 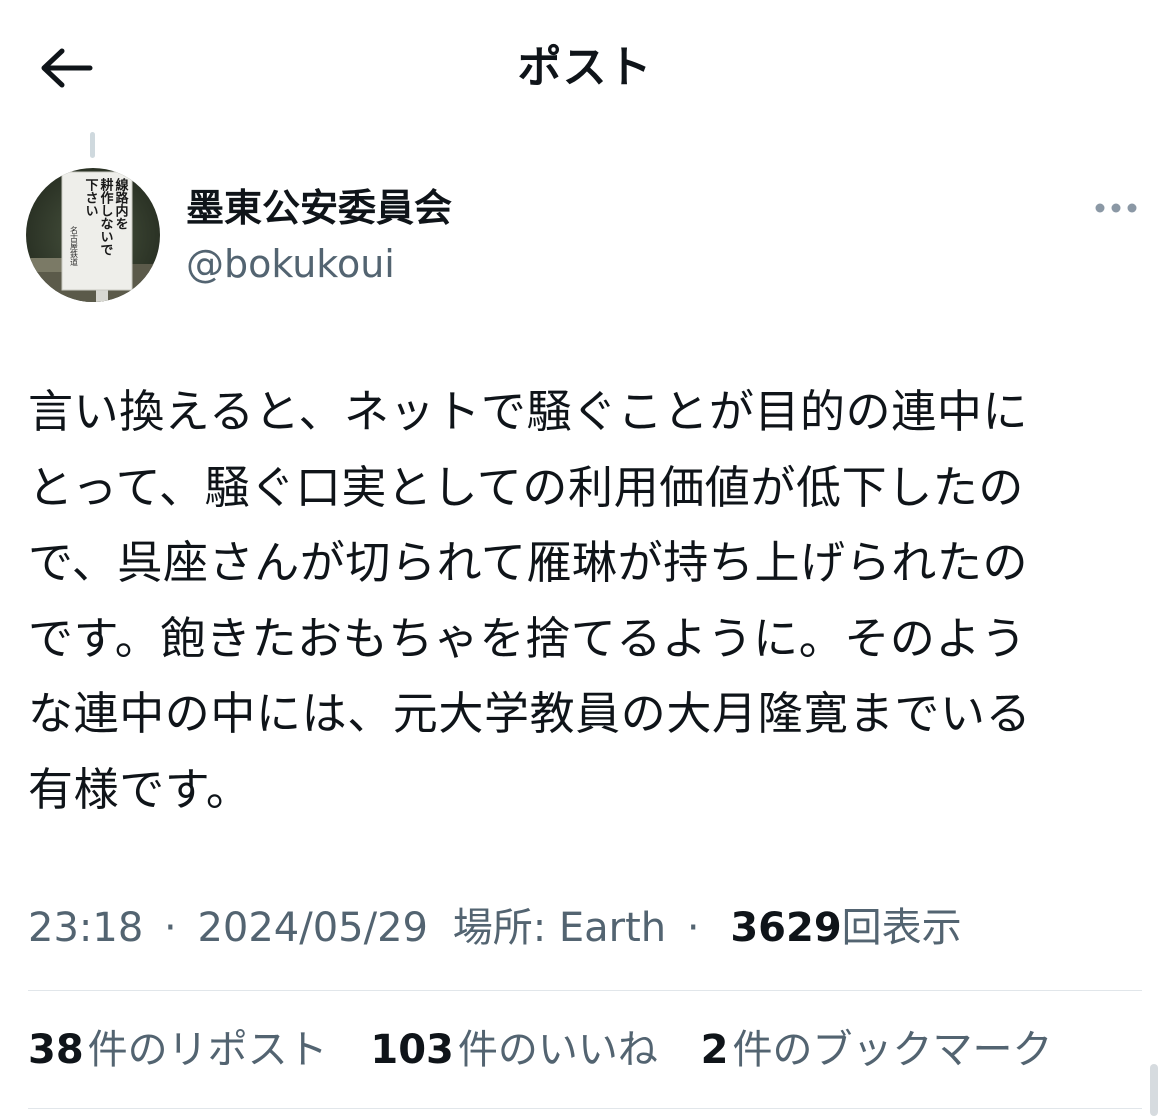 What do you see at coordinates (312, 928) in the screenshot?
I see `tweet-date: 2024/05/29` at bounding box center [312, 928].